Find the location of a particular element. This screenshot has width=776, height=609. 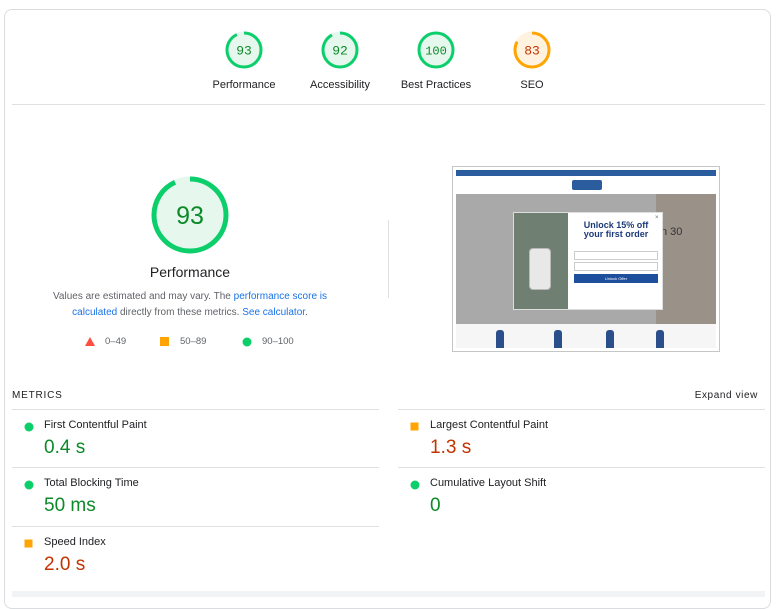

hero-text: n 30 is located at coordinates (672, 232).